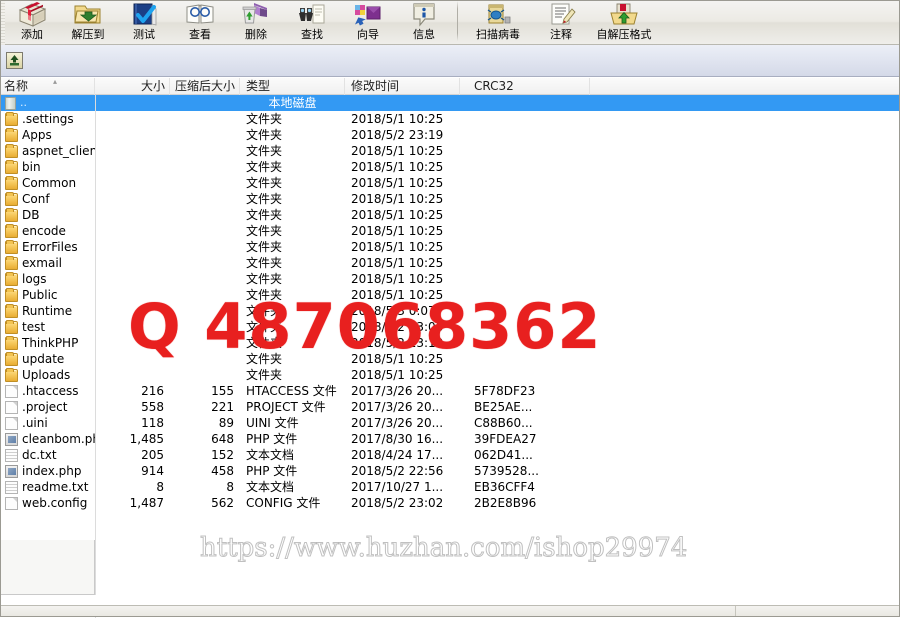  I want to click on table-row: ThinkPHP 文件夹 2018/5/2 23:19, so click(450, 343).